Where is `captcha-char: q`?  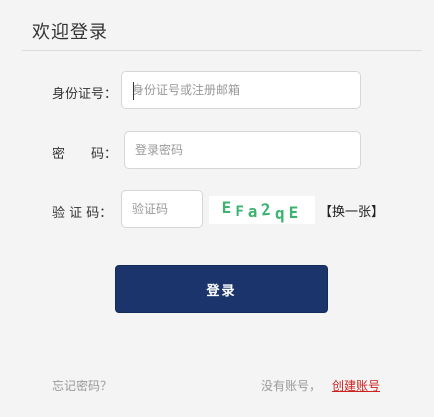
captcha-char: q is located at coordinates (282, 213).